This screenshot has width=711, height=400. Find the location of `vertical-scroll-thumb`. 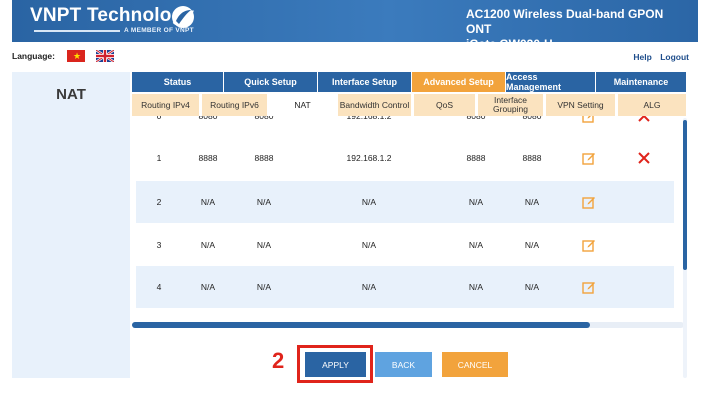

vertical-scroll-thumb is located at coordinates (685, 195).